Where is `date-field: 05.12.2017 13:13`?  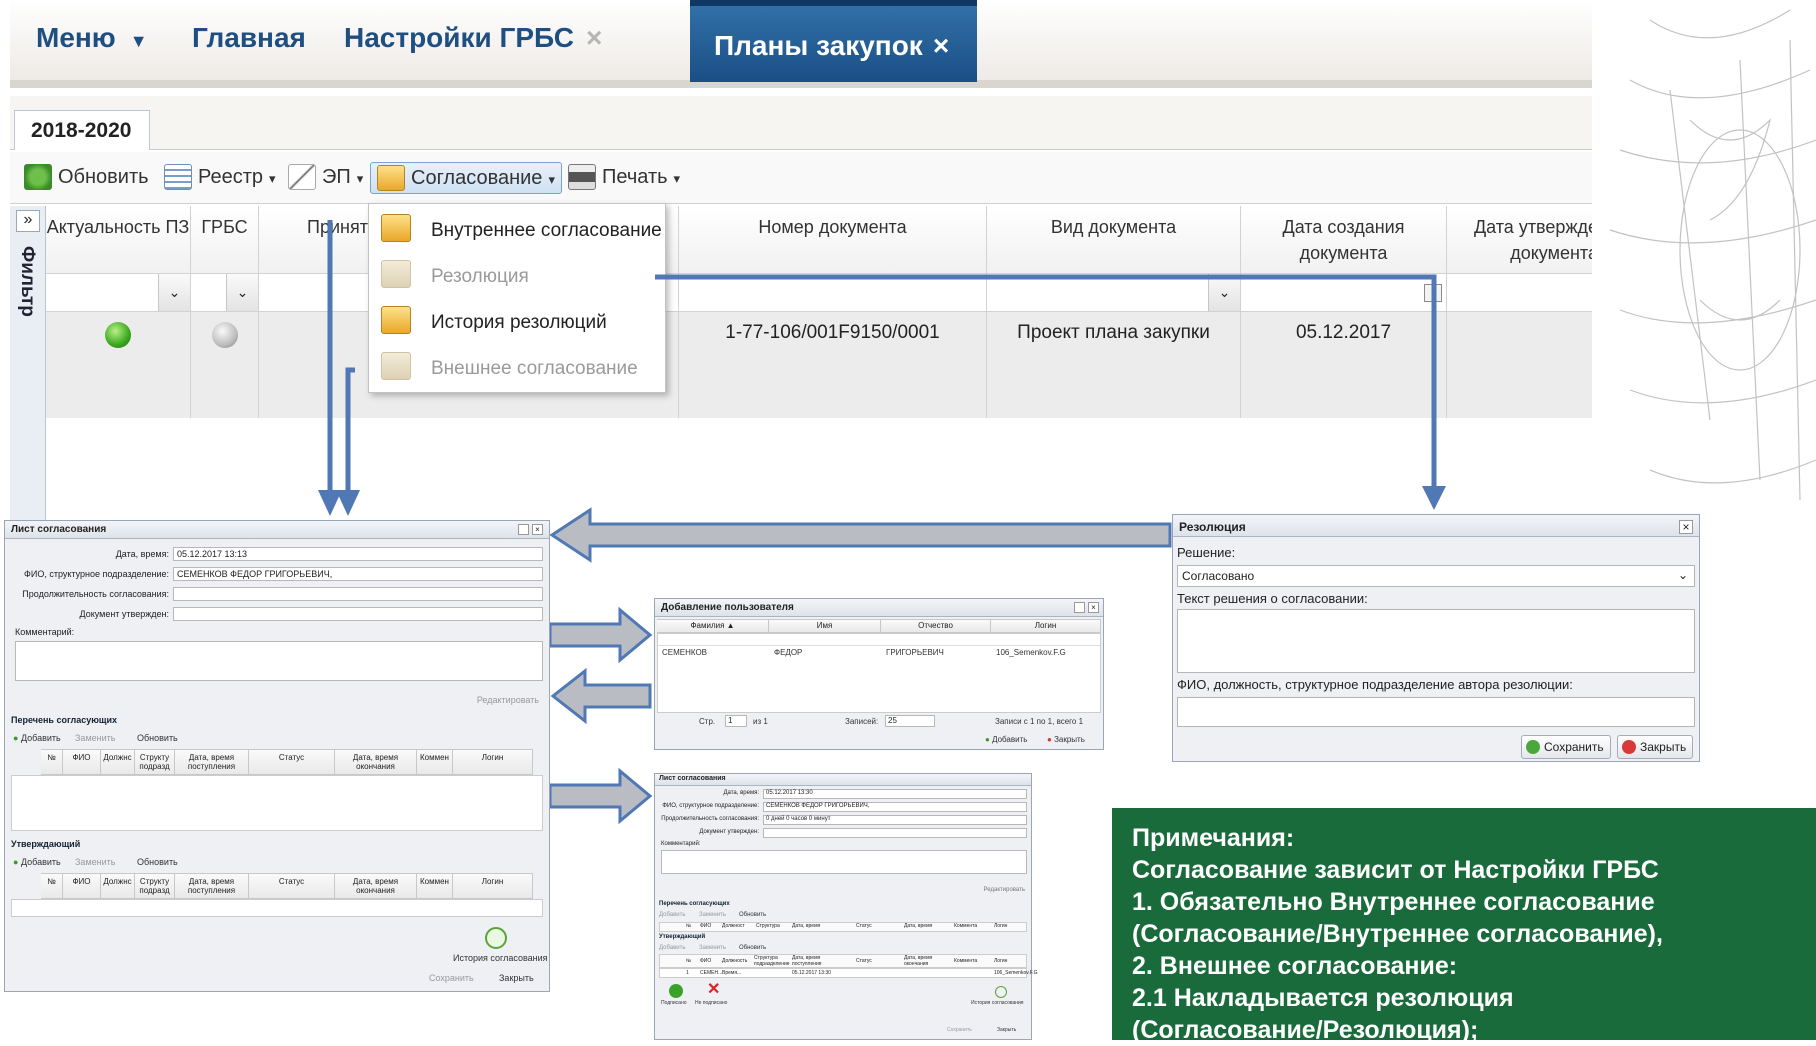
date-field: 05.12.2017 13:13 is located at coordinates (358, 554).